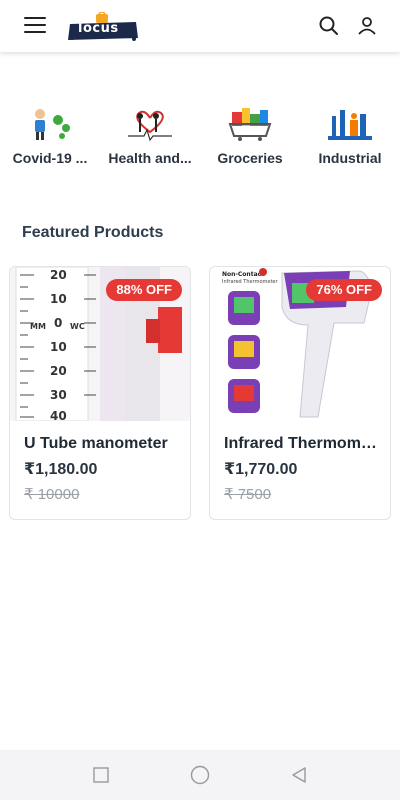  Describe the element at coordinates (200, 26) in the screenshot. I see `app-bar: locus` at that location.